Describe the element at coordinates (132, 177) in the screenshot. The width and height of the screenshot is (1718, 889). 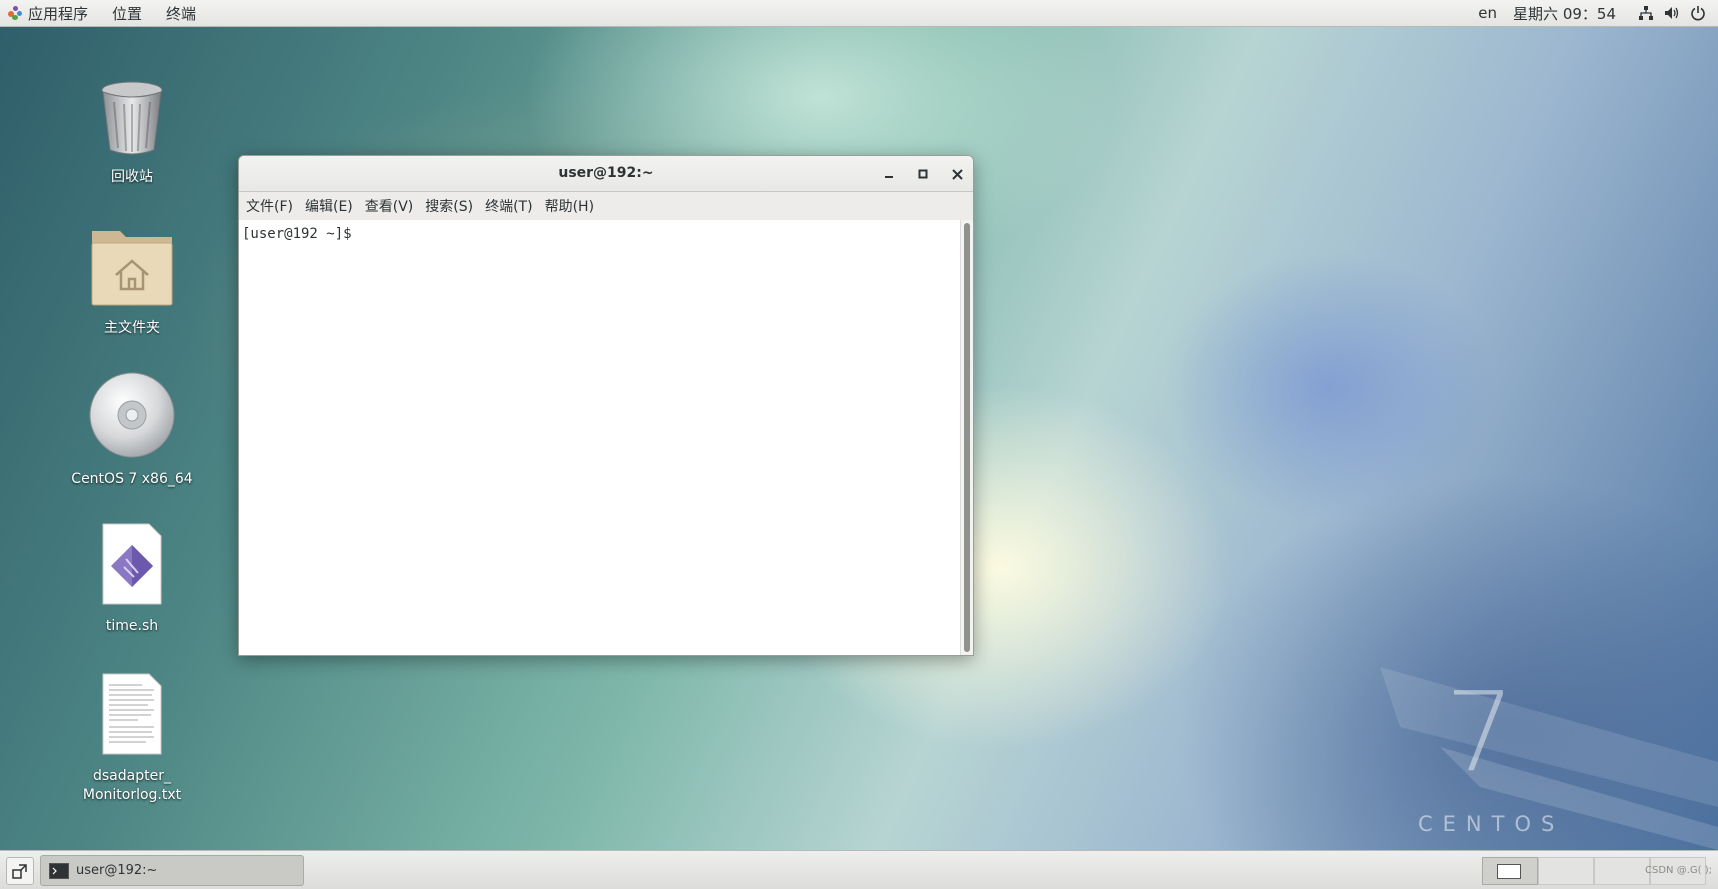
I see `trash-label: 回收站` at that location.